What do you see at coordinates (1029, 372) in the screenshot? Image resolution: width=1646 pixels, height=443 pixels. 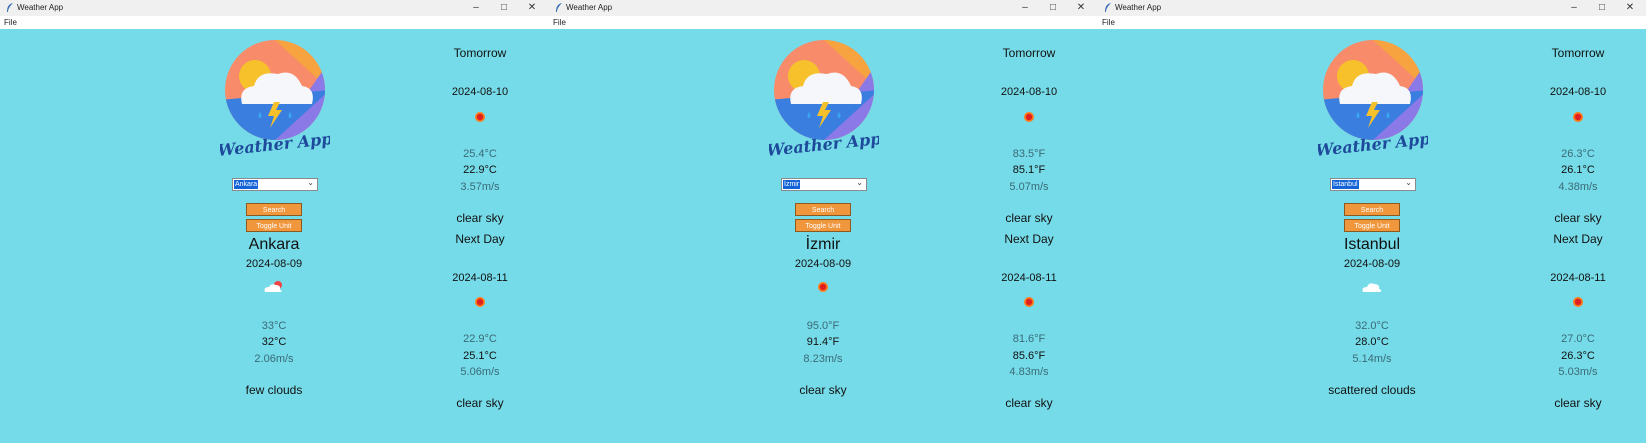 I see `forecast-2-wind: 4.83m/s` at bounding box center [1029, 372].